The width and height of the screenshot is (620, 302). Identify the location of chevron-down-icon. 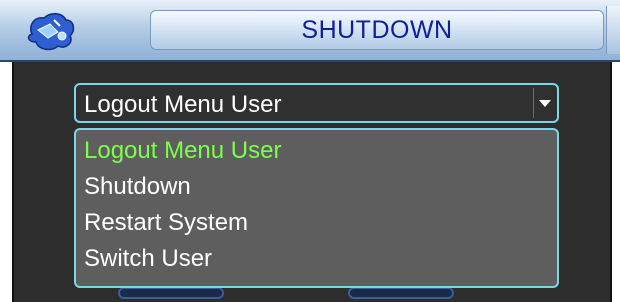
(544, 103).